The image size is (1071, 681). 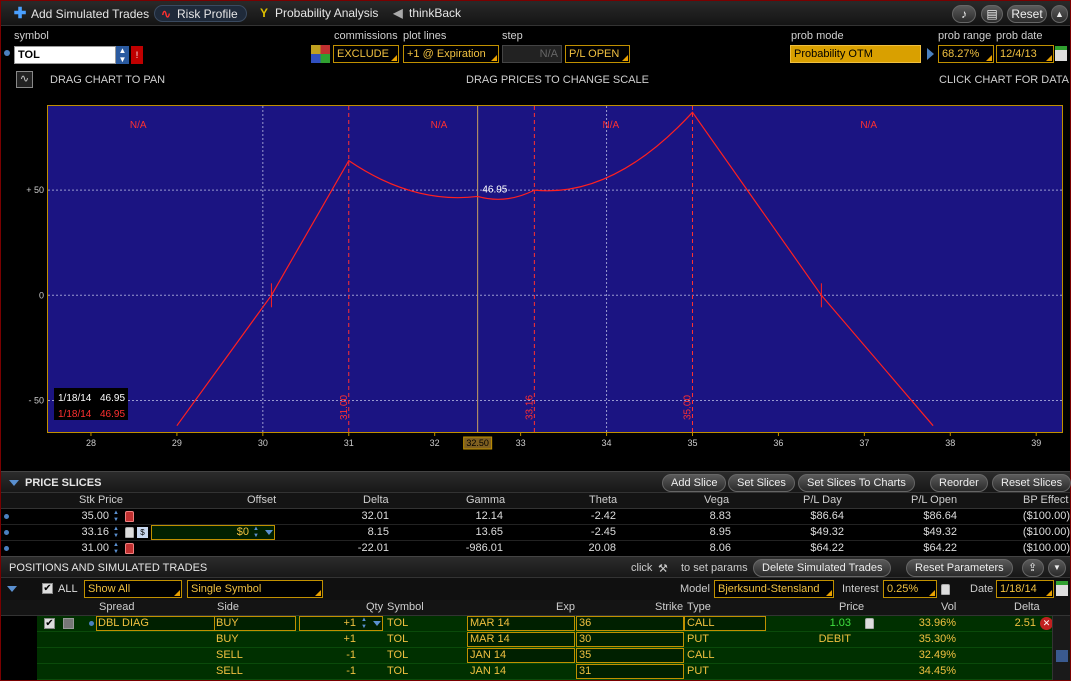 I want to click on alert-bell-button: ♪, so click(x=964, y=14).